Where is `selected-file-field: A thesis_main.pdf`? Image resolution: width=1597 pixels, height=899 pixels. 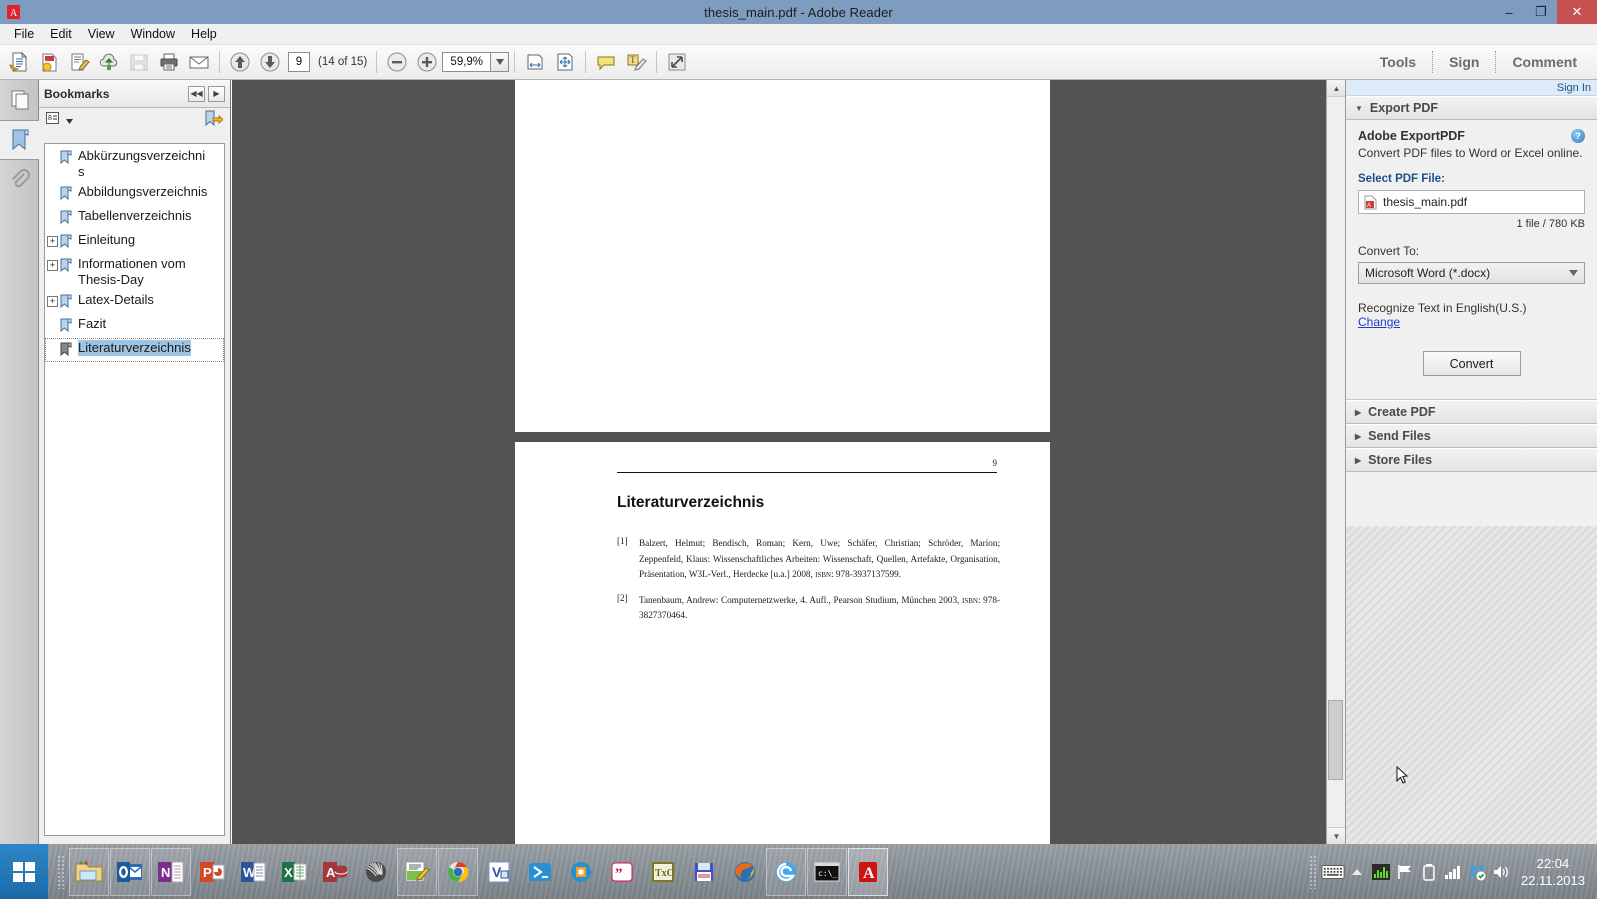 selected-file-field: A thesis_main.pdf is located at coordinates (1471, 202).